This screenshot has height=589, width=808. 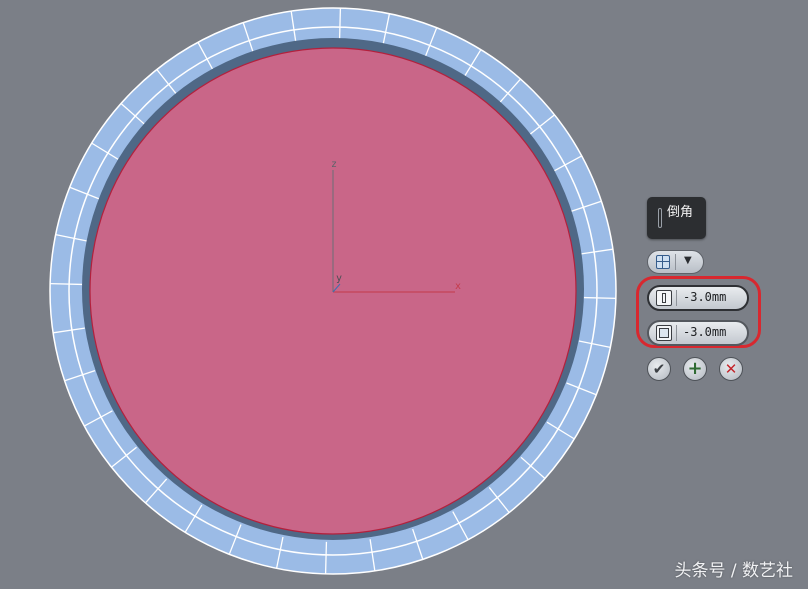 I want to click on apply-button: +, so click(x=695, y=369).